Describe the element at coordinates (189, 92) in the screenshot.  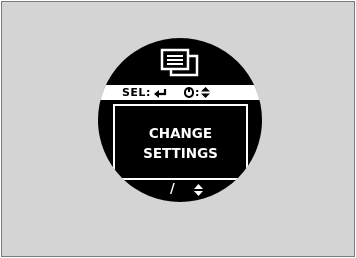
I see `knob-icon` at that location.